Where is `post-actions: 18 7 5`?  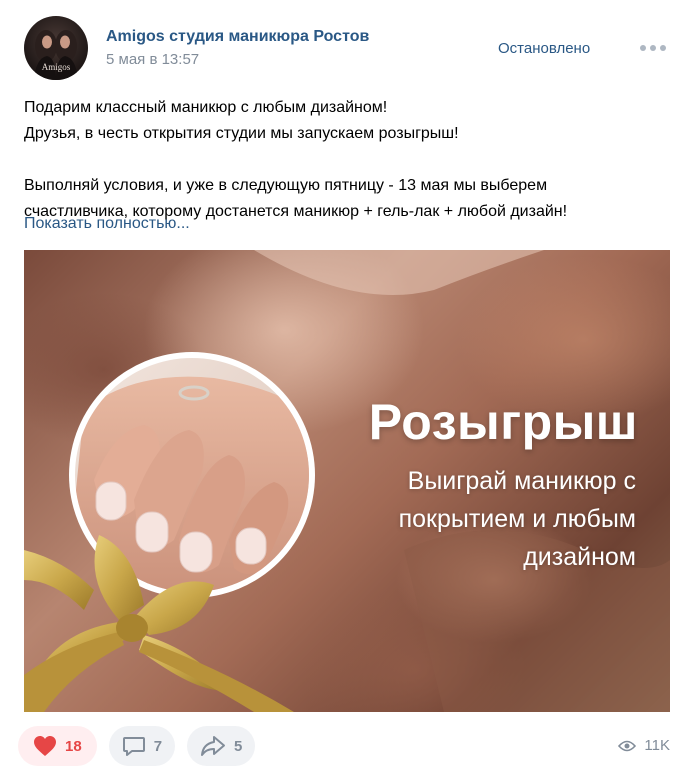 post-actions: 18 7 5 is located at coordinates (137, 746).